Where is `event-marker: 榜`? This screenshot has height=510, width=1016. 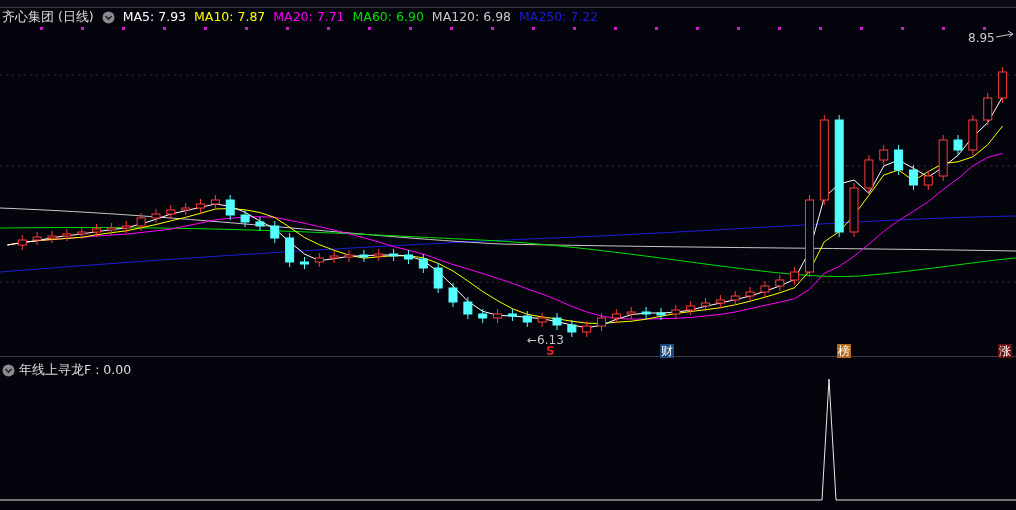
event-marker: 榜 is located at coordinates (844, 351).